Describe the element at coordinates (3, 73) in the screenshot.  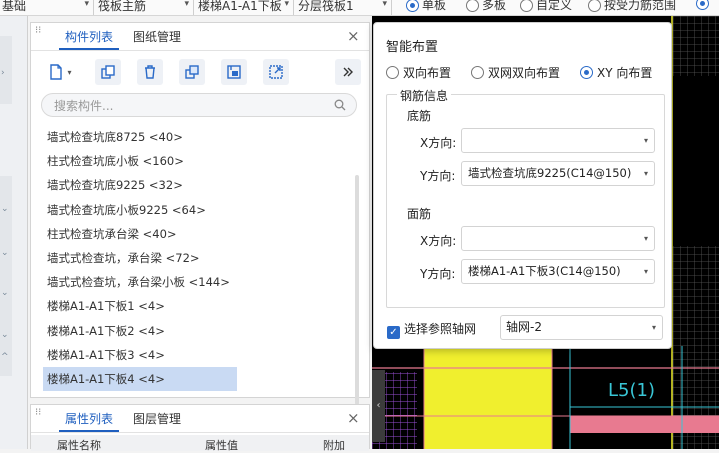
I see `chevron-icon: ›` at that location.